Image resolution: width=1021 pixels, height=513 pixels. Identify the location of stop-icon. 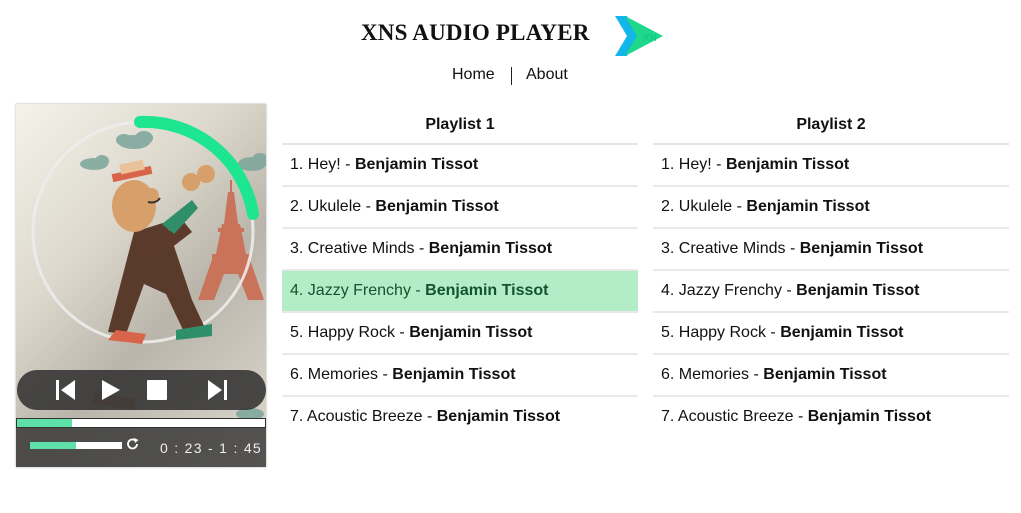
(157, 390).